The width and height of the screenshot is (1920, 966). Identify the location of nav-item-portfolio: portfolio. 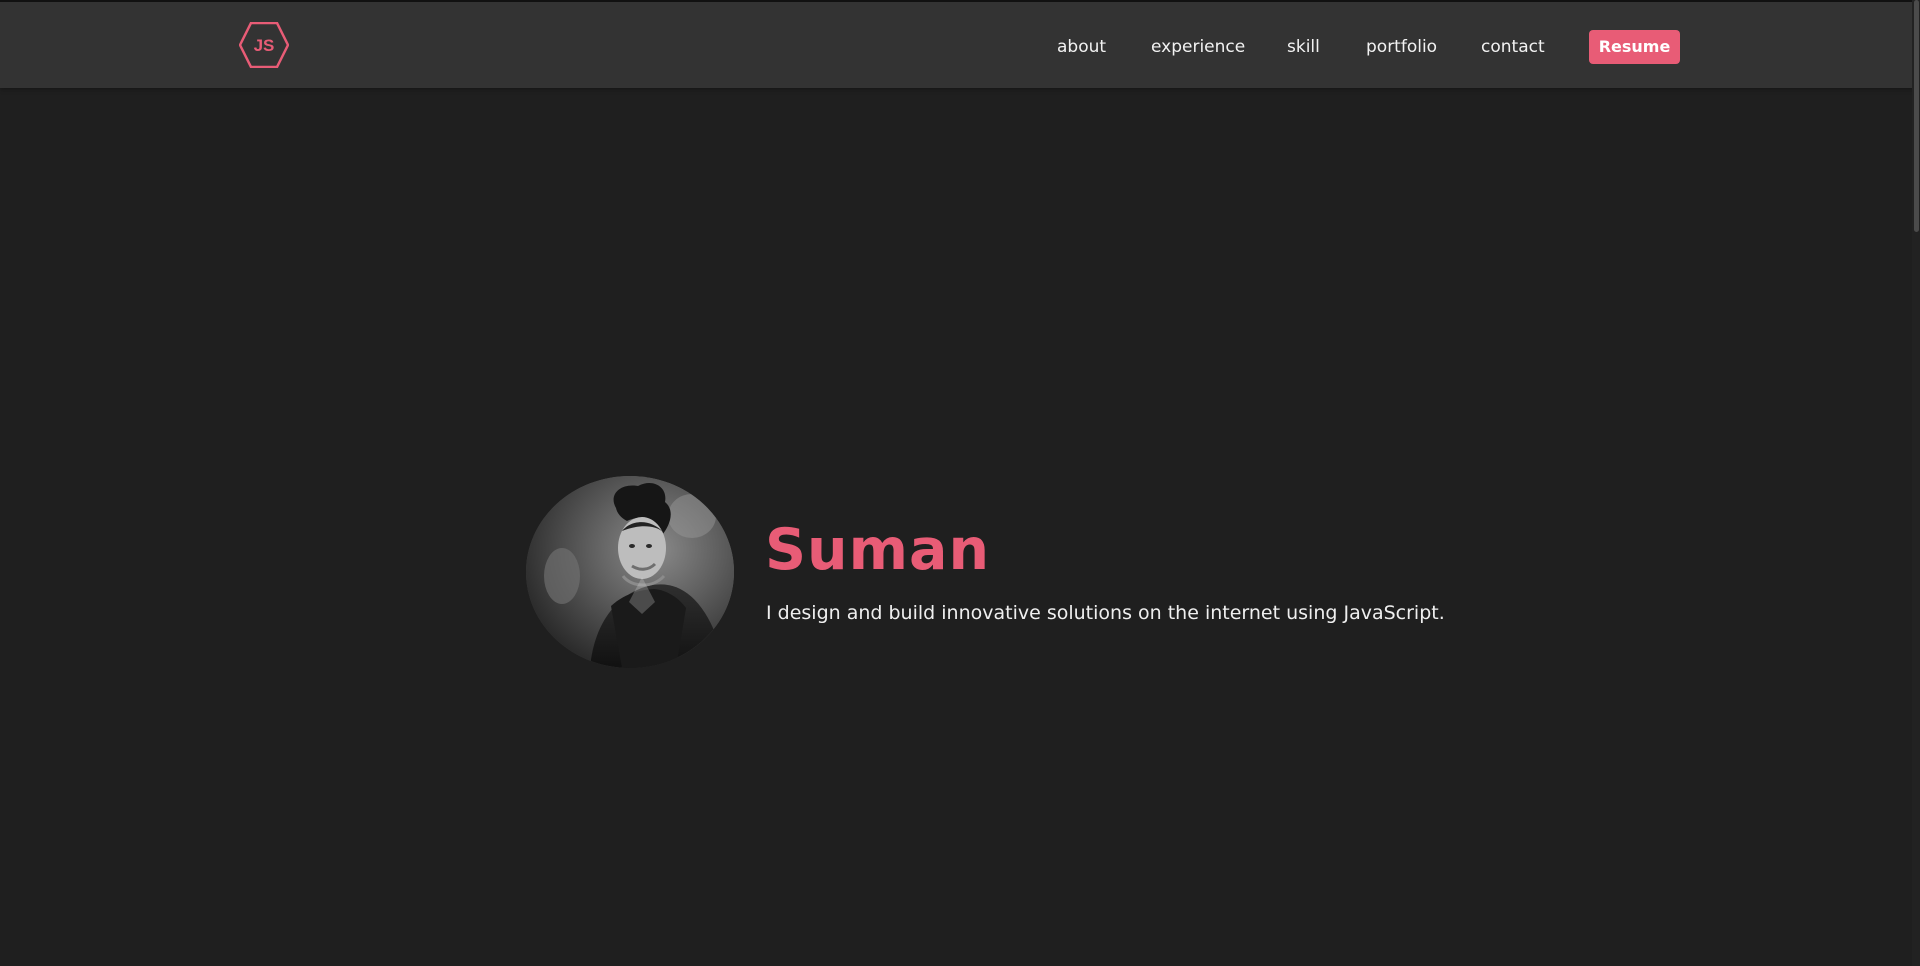
(1401, 47).